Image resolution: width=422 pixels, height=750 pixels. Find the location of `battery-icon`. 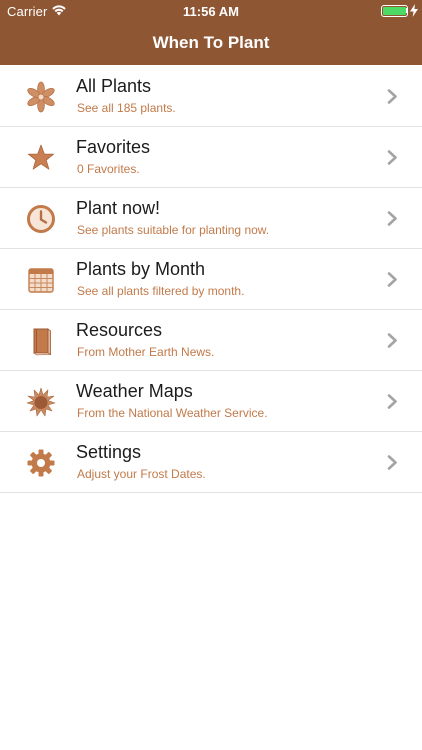

battery-icon is located at coordinates (394, 11).